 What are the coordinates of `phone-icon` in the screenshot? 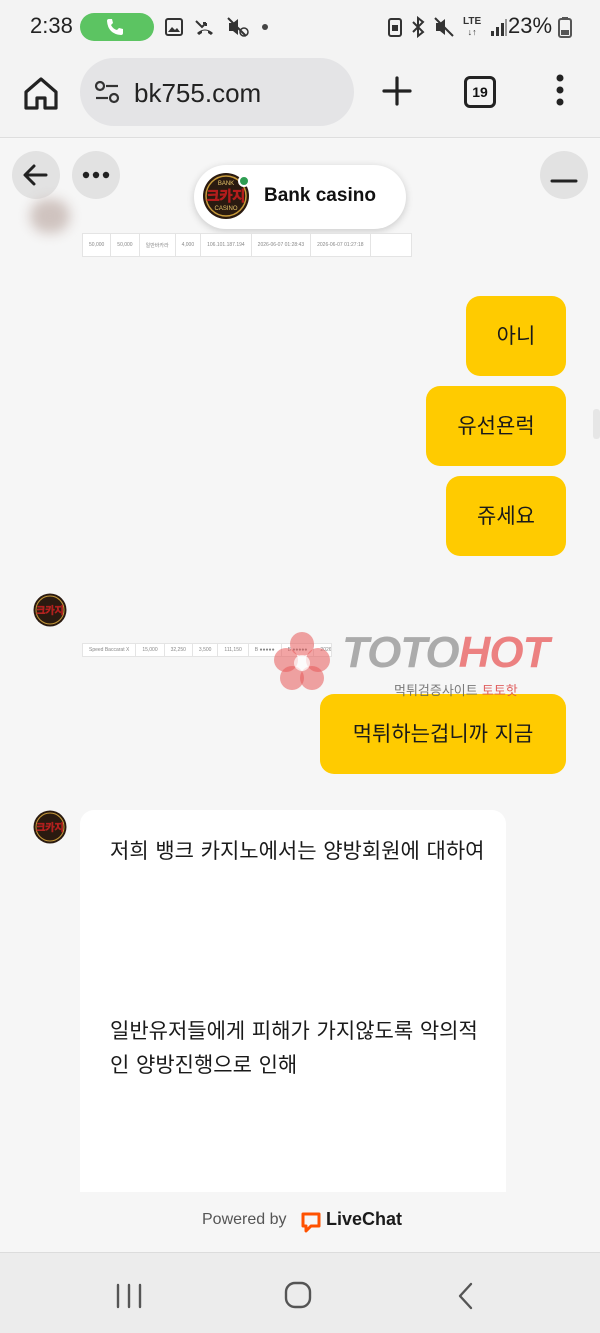 It's located at (115, 27).